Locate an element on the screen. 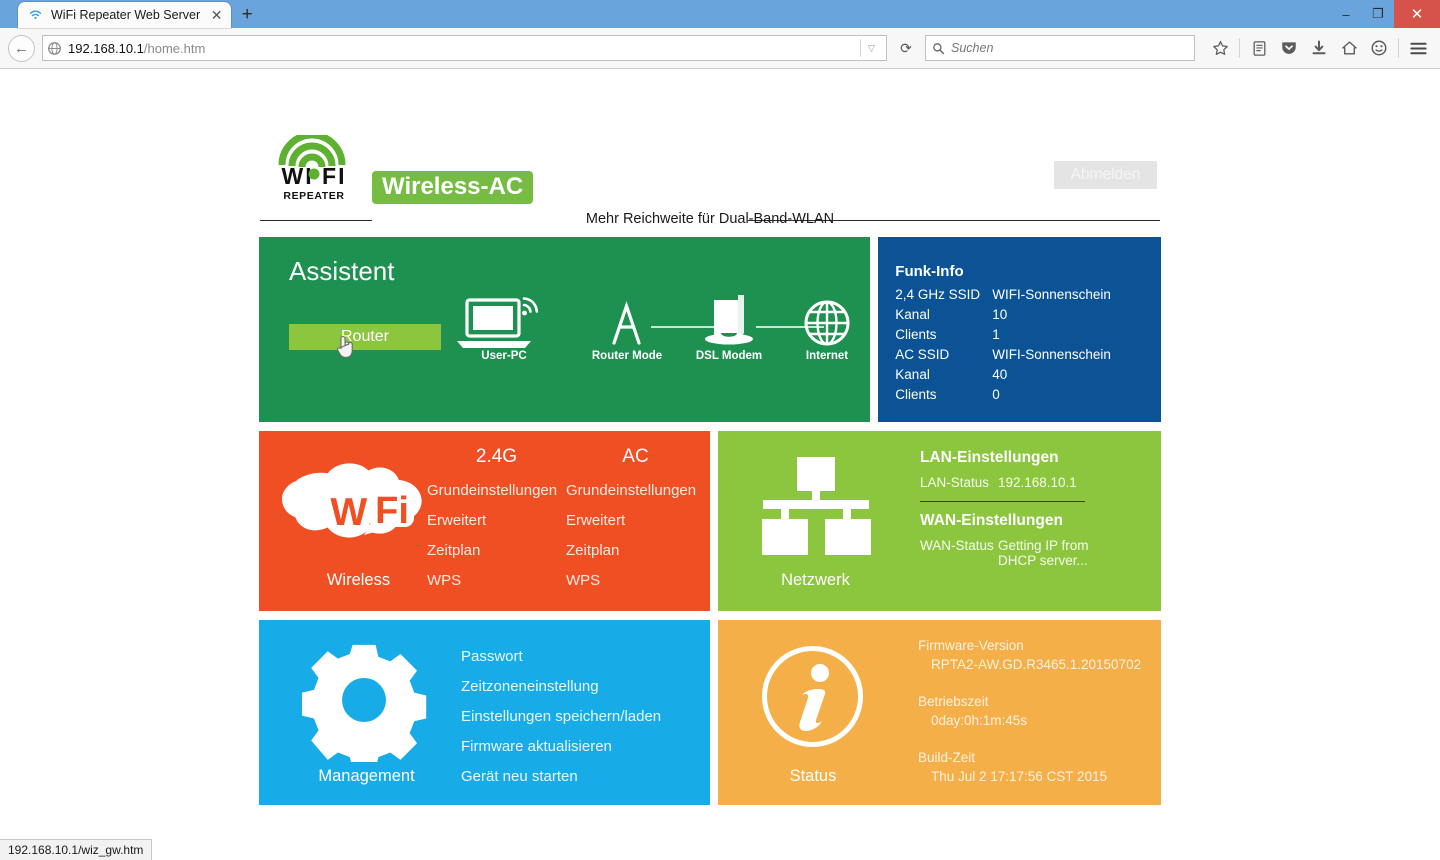 This screenshot has height=860, width=1440. firmware-value: RPTA2-AW.GD.R3465.1.20150702 is located at coordinates (1036, 664).